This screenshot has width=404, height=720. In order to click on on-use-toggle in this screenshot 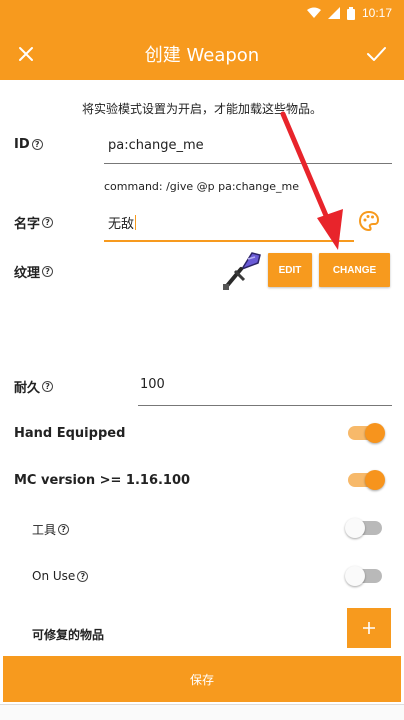, I will do `click(363, 576)`.